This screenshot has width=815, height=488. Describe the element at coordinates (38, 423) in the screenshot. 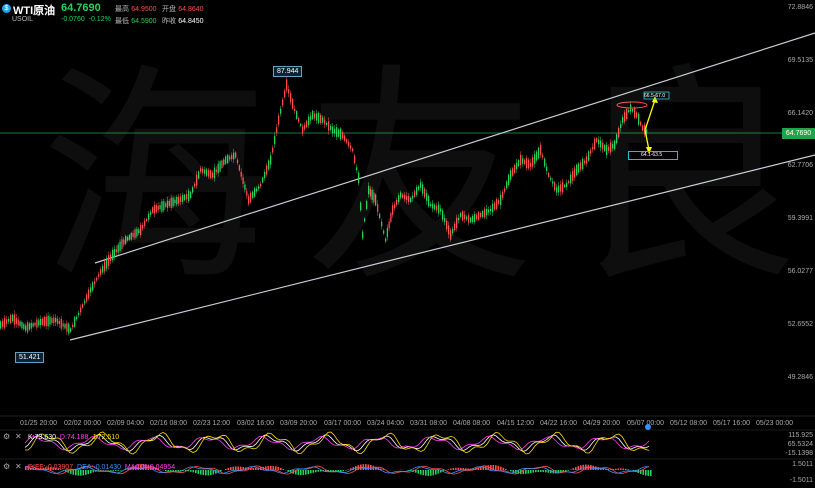

I see `date-label: 01/25 20:00` at that location.